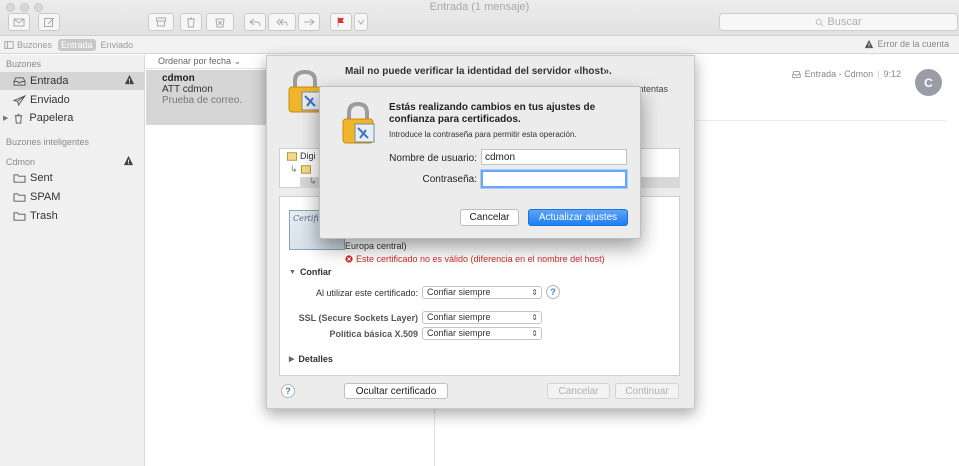 Image resolution: width=959 pixels, height=466 pixels. I want to click on disclosure-closed-icon: ▶, so click(292, 359).